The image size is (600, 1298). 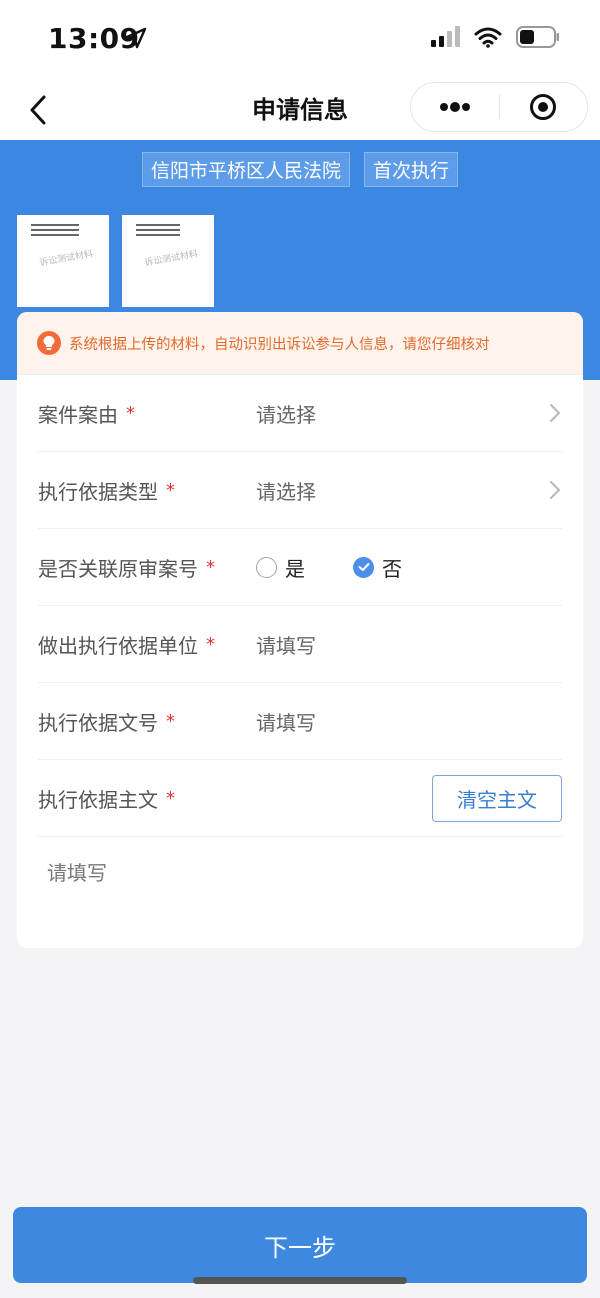 I want to click on radio-yes-label: 是, so click(x=295, y=568).